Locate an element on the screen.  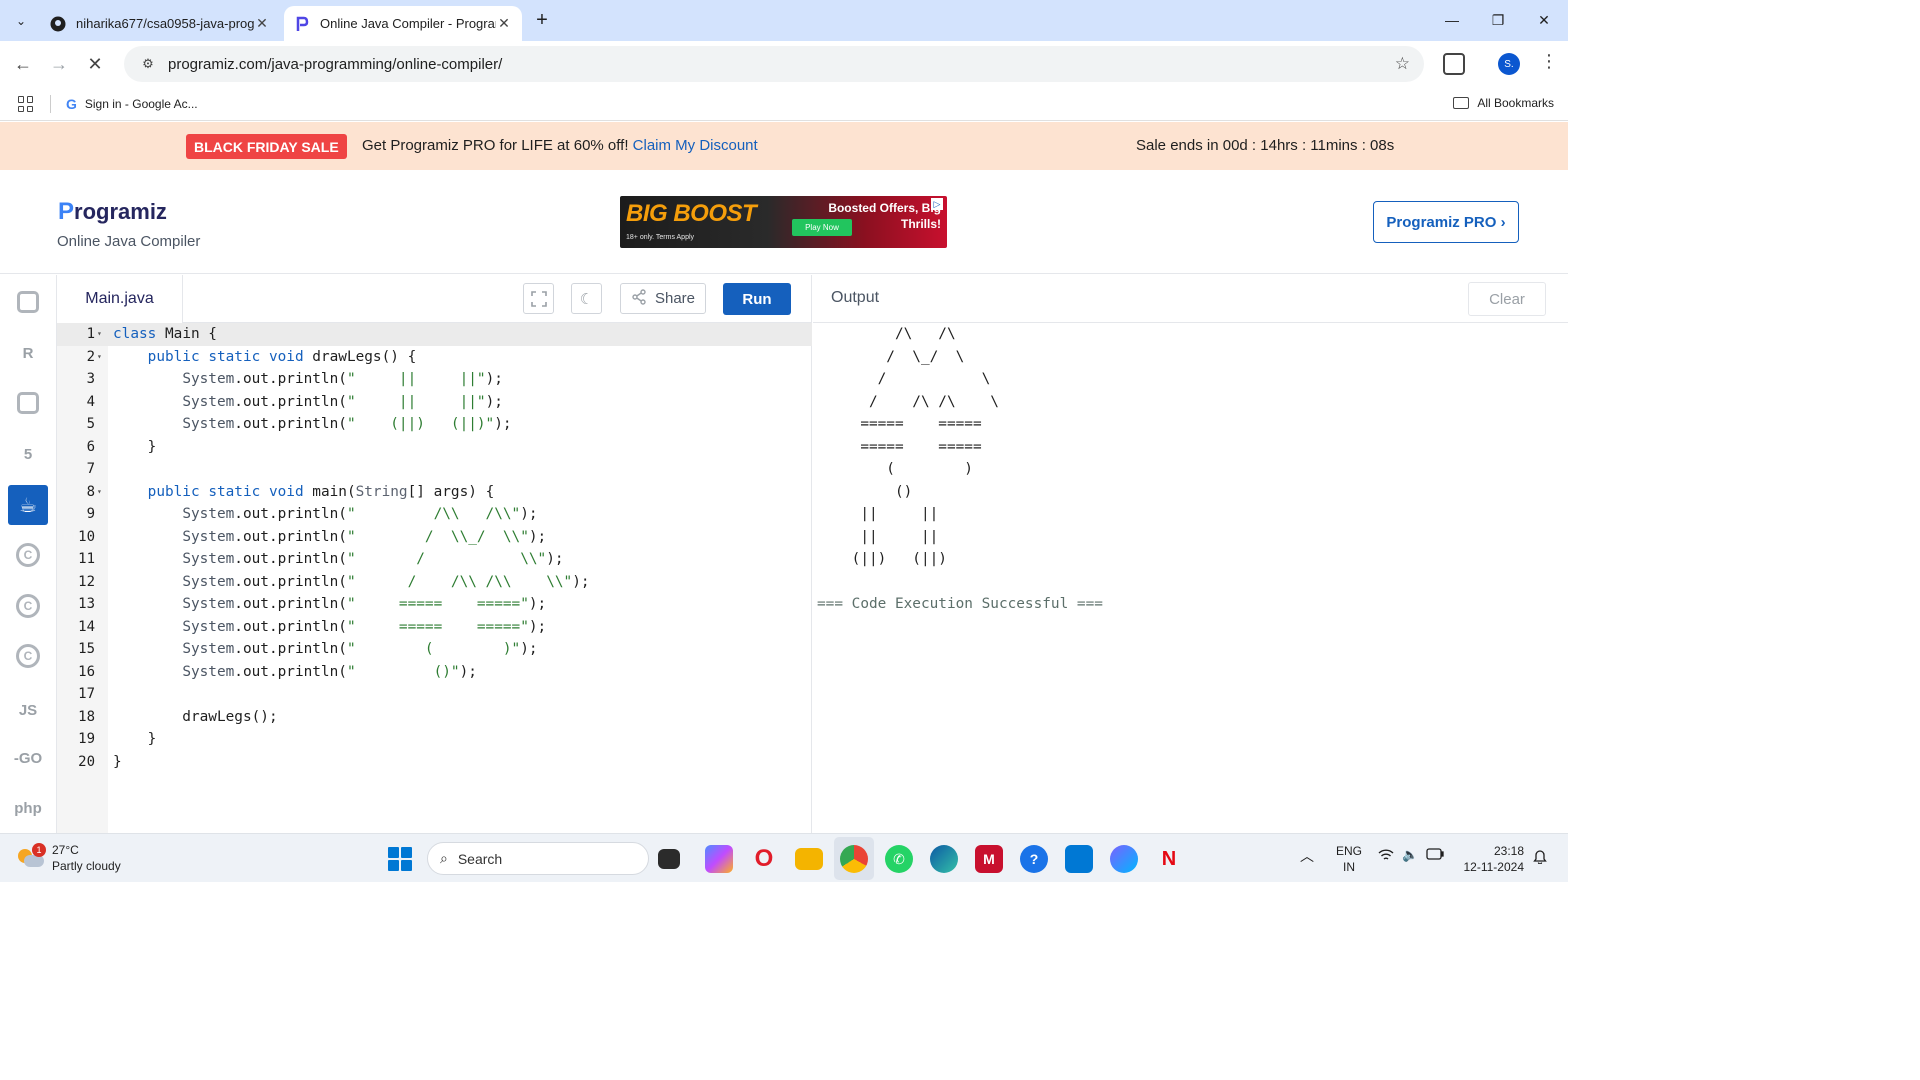
microsoft-store-icon is located at coordinates (1079, 859).